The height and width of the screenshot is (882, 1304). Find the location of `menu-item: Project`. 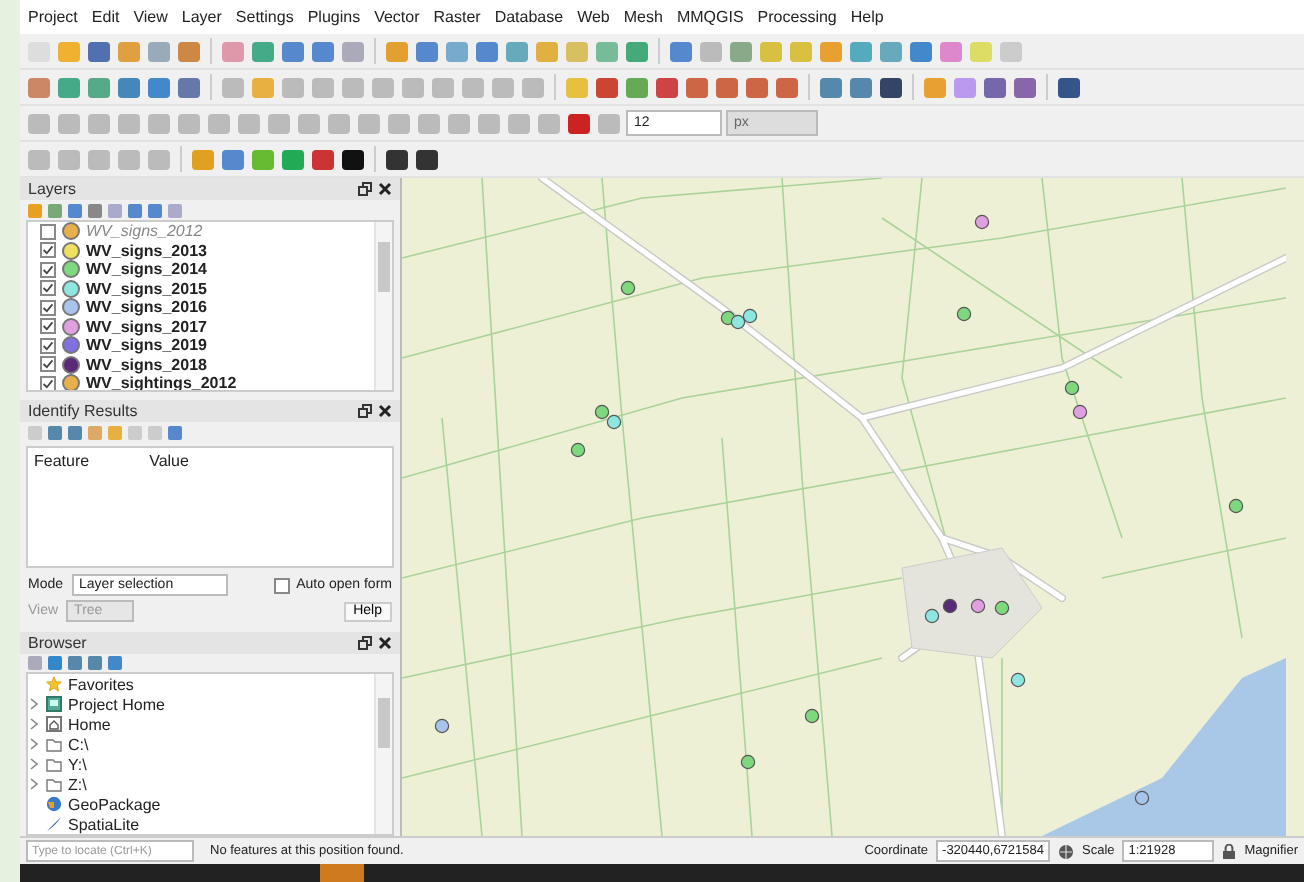

menu-item: Project is located at coordinates (53, 17).